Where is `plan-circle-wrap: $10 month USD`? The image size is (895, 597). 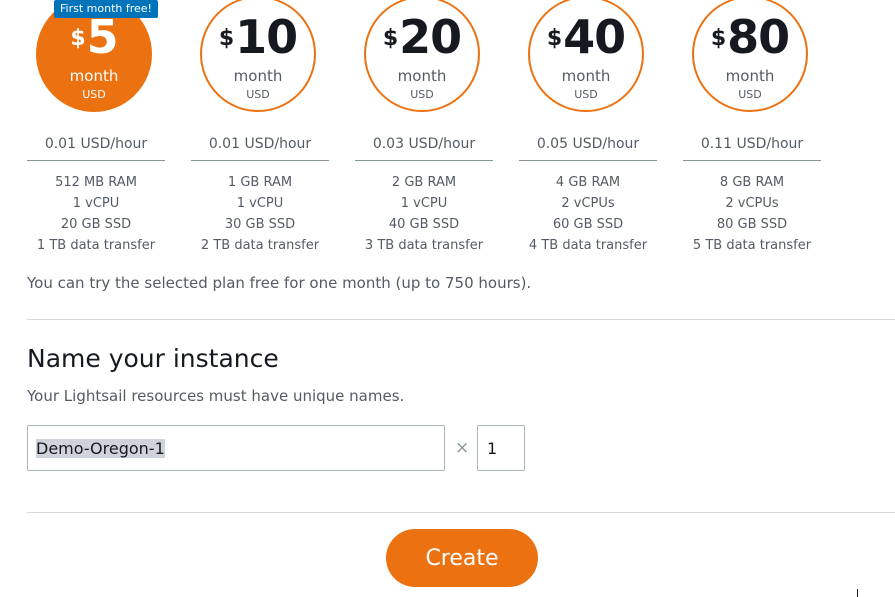
plan-circle-wrap: $10 month USD is located at coordinates (260, 59).